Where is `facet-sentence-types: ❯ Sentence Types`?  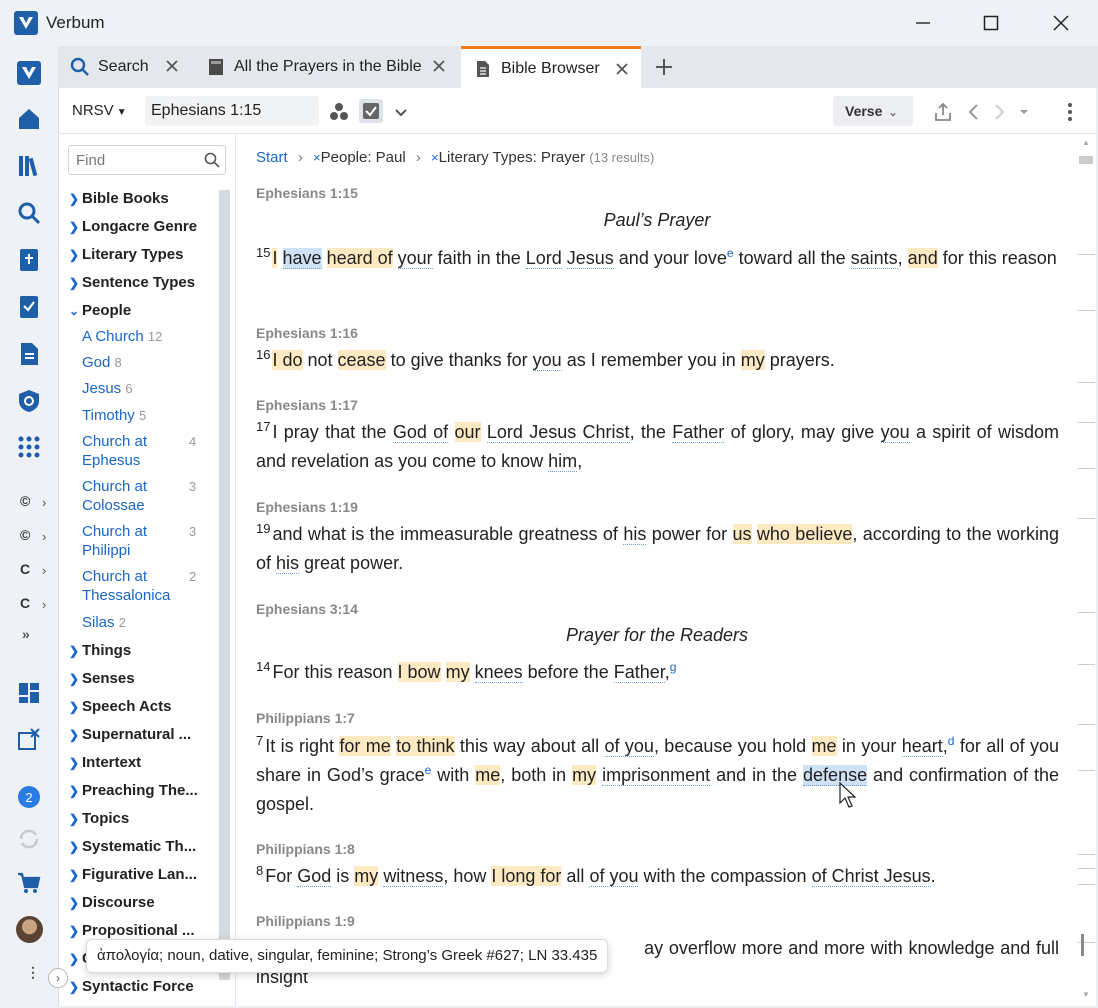 facet-sentence-types: ❯ Sentence Types is located at coordinates (132, 282).